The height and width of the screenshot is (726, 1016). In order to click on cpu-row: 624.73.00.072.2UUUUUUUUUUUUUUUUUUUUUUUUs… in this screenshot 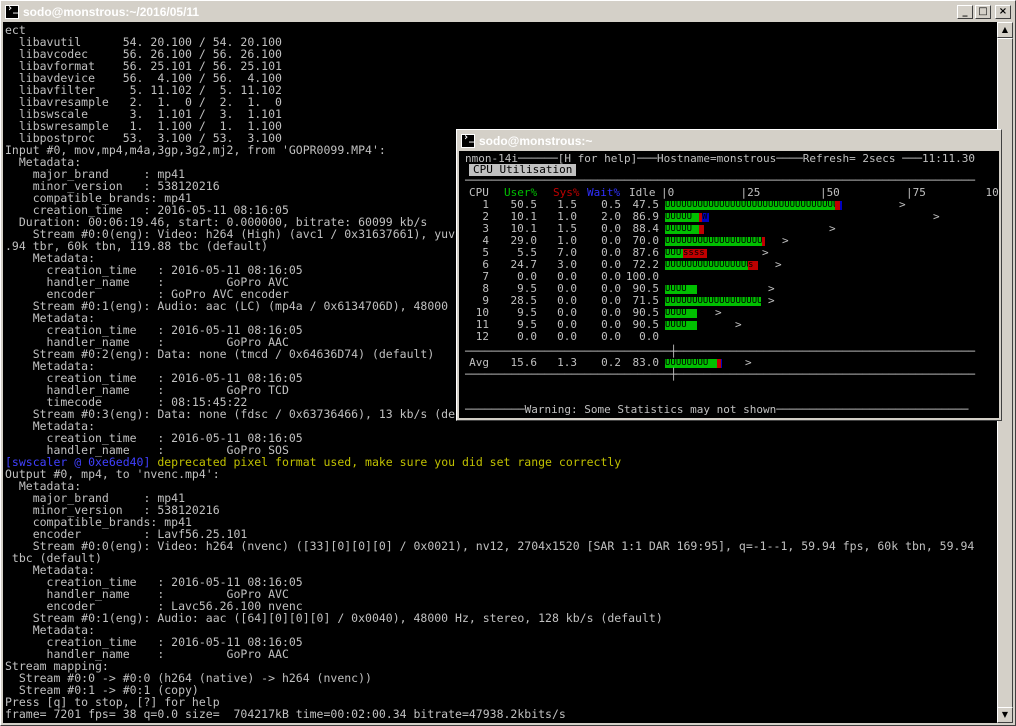, I will do `click(730, 265)`.